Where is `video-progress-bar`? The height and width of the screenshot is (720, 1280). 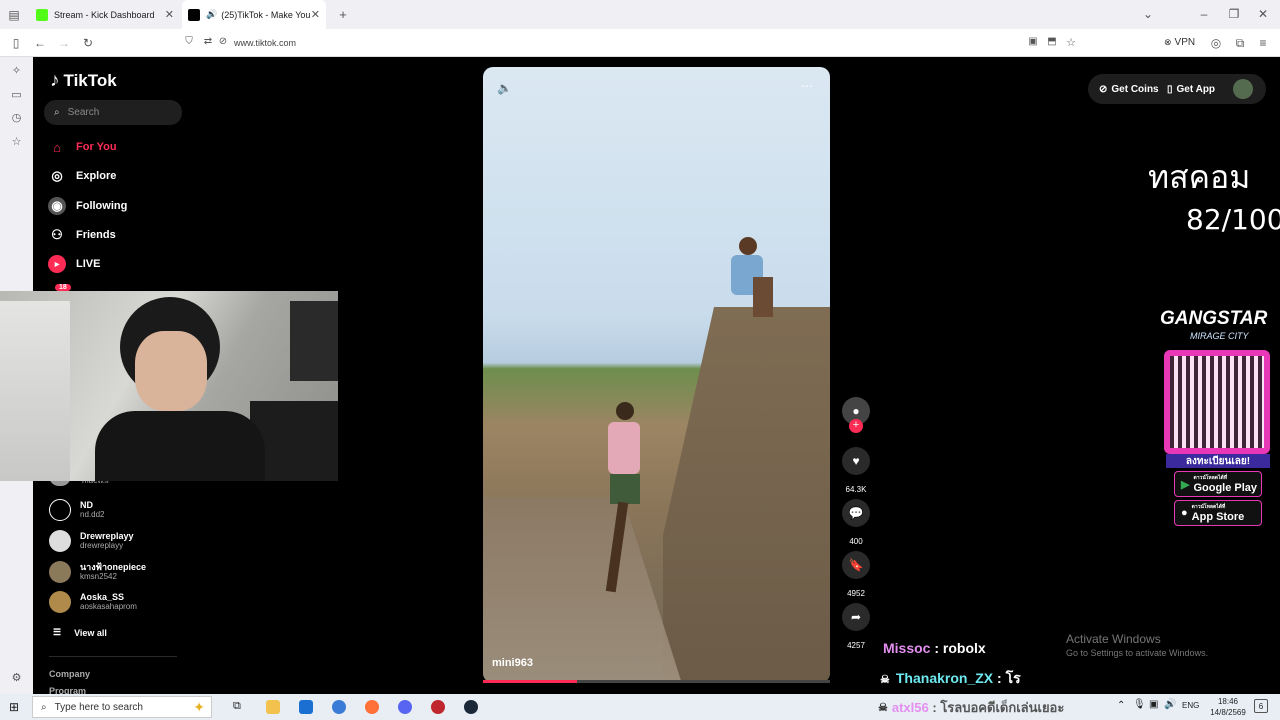
video-progress-bar is located at coordinates (656, 681).